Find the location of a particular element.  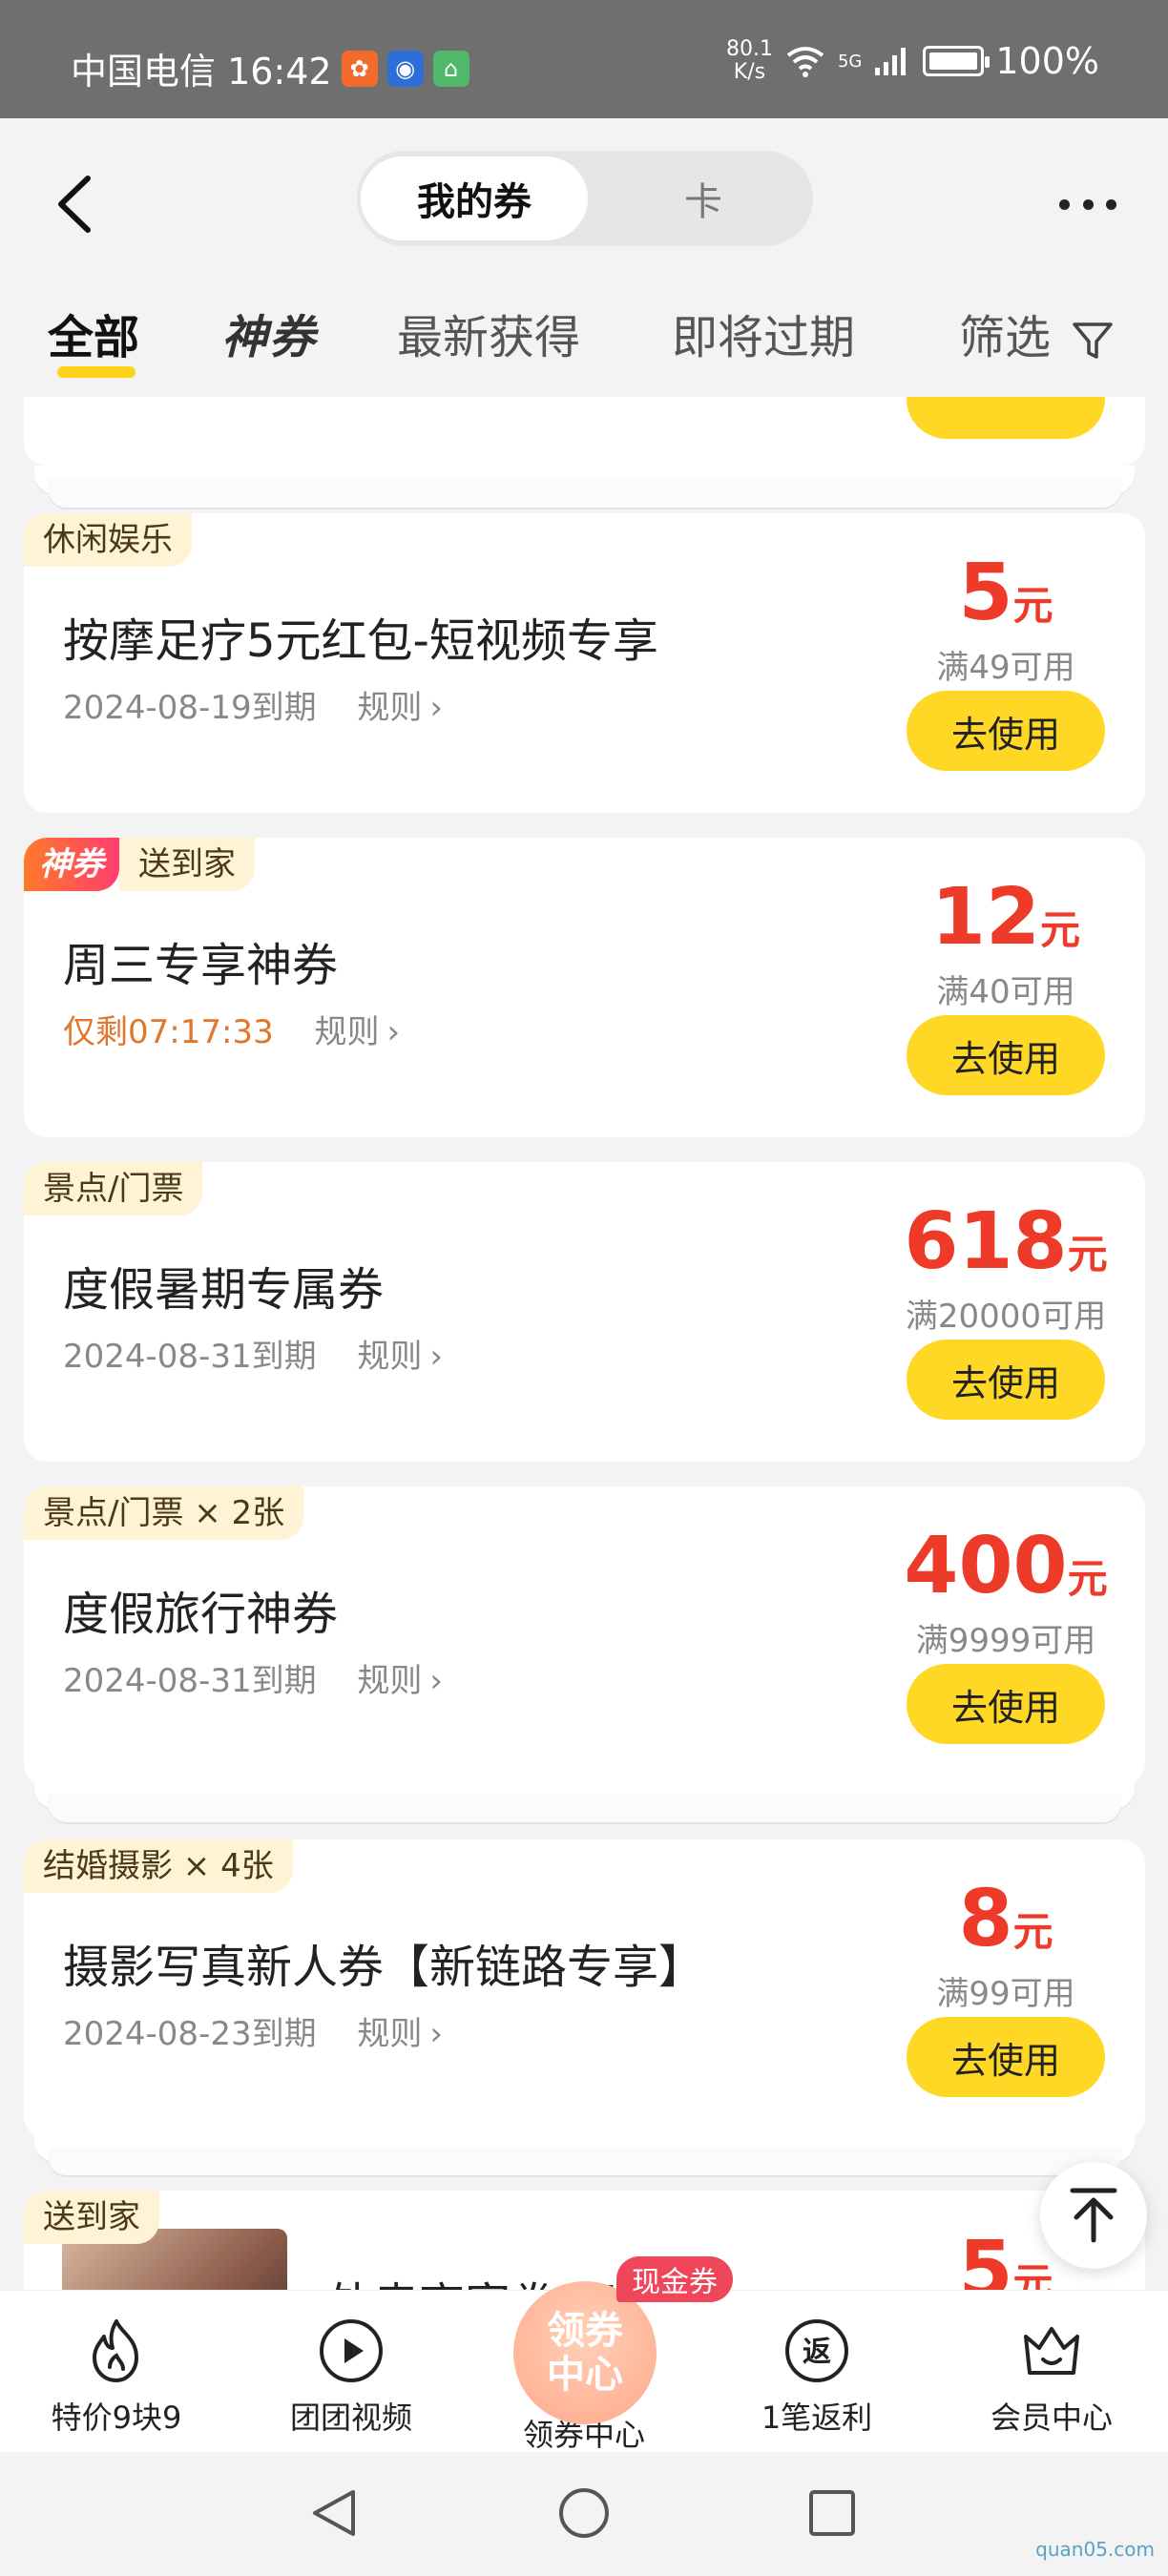

nav-label: 会员中心 is located at coordinates (1051, 2417).